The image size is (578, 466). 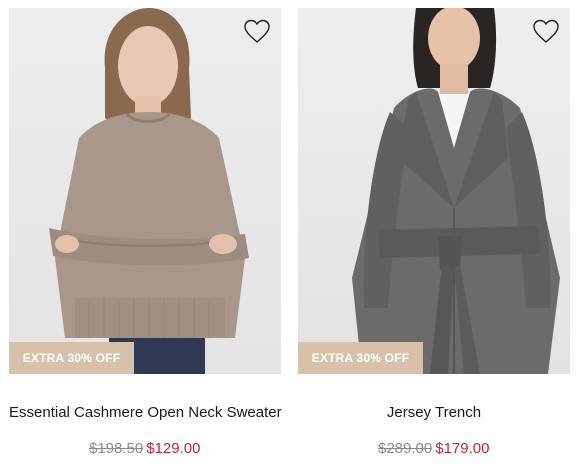 I want to click on sale-price: $129.00, so click(x=173, y=448).